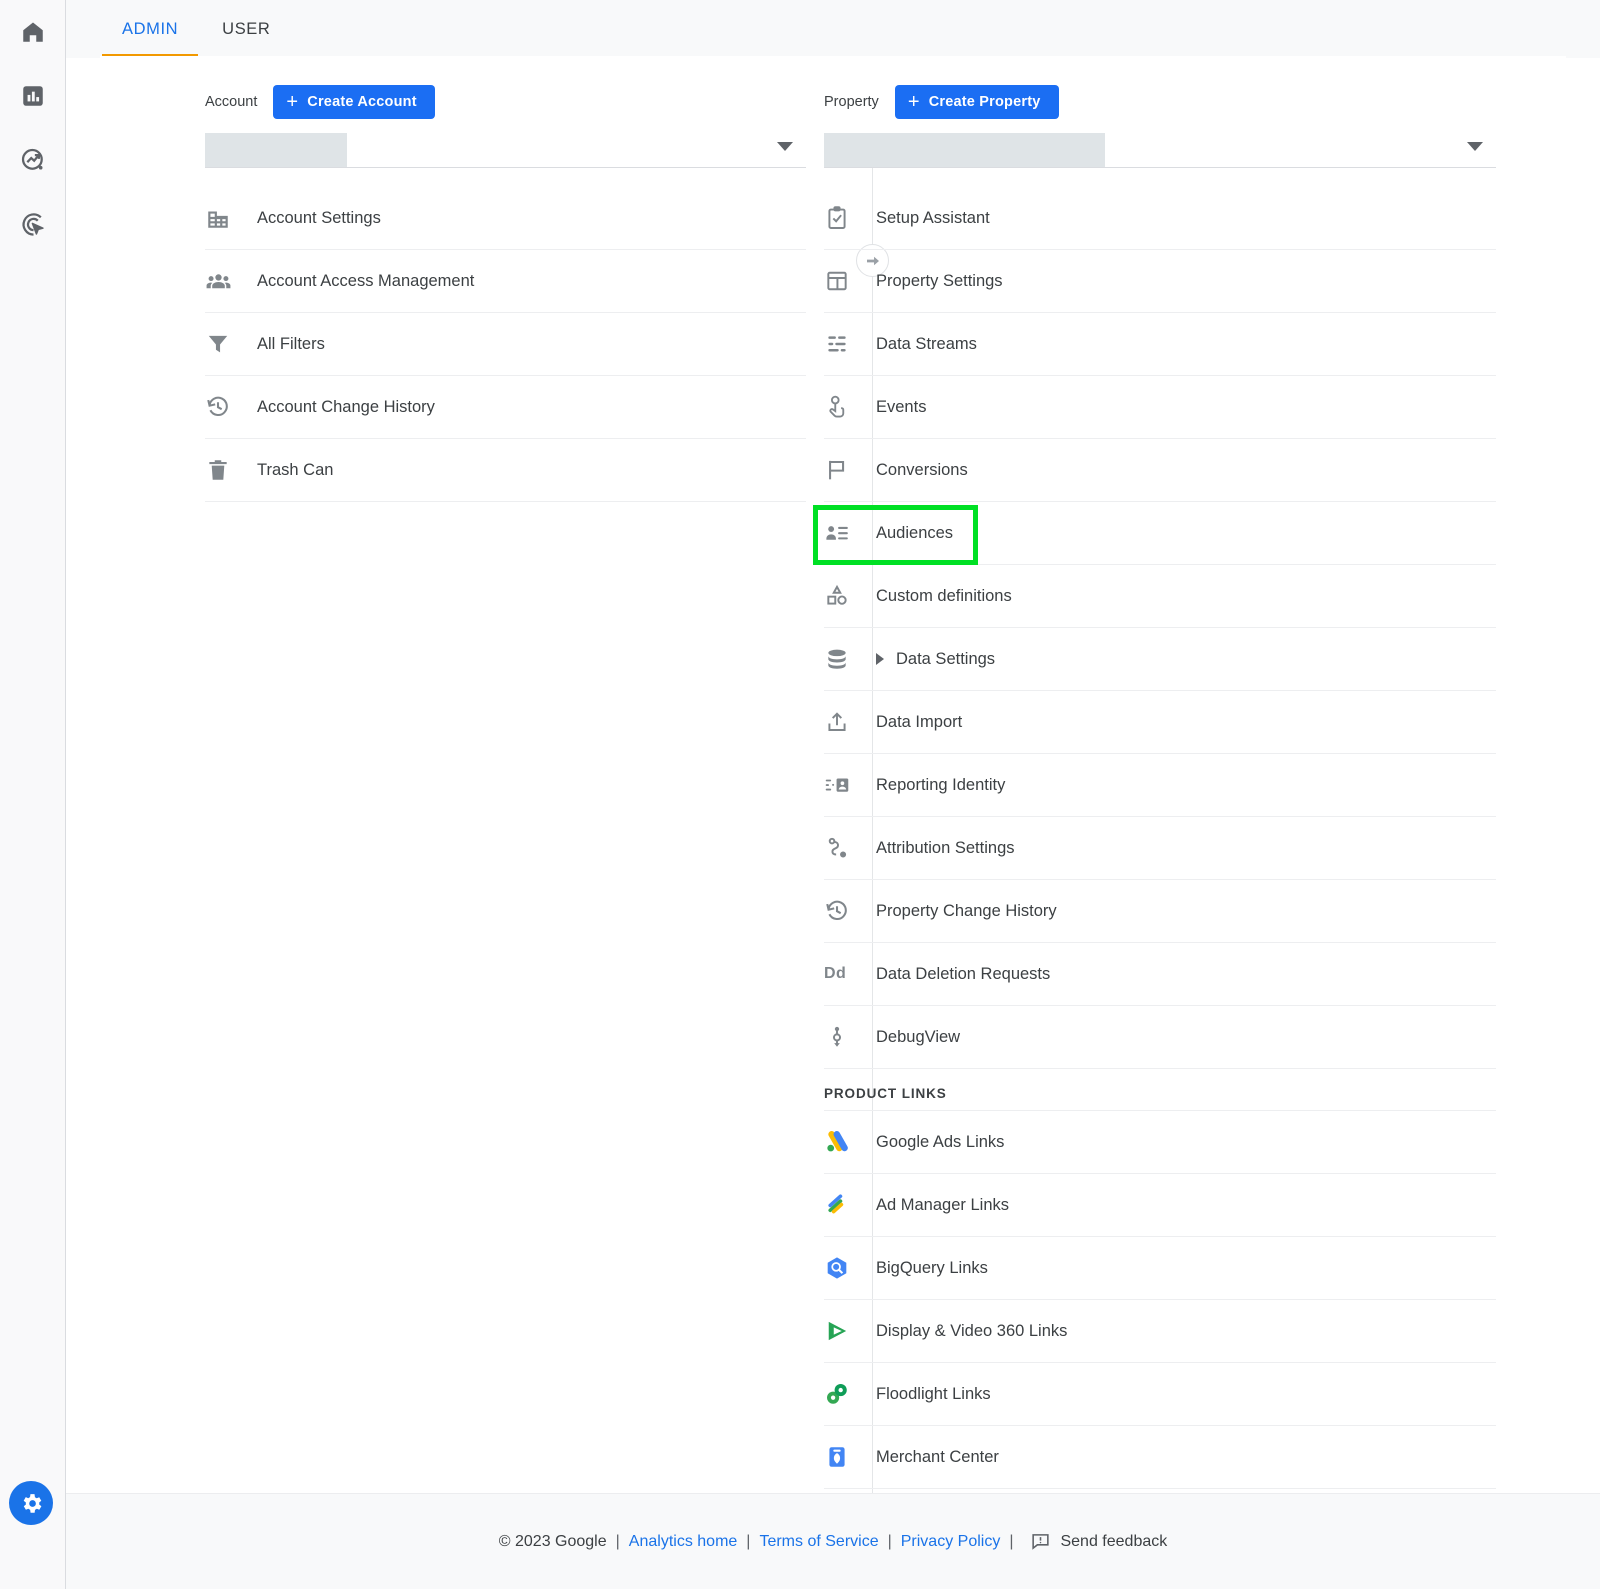 The height and width of the screenshot is (1589, 1600). I want to click on audience-icon, so click(850, 533).